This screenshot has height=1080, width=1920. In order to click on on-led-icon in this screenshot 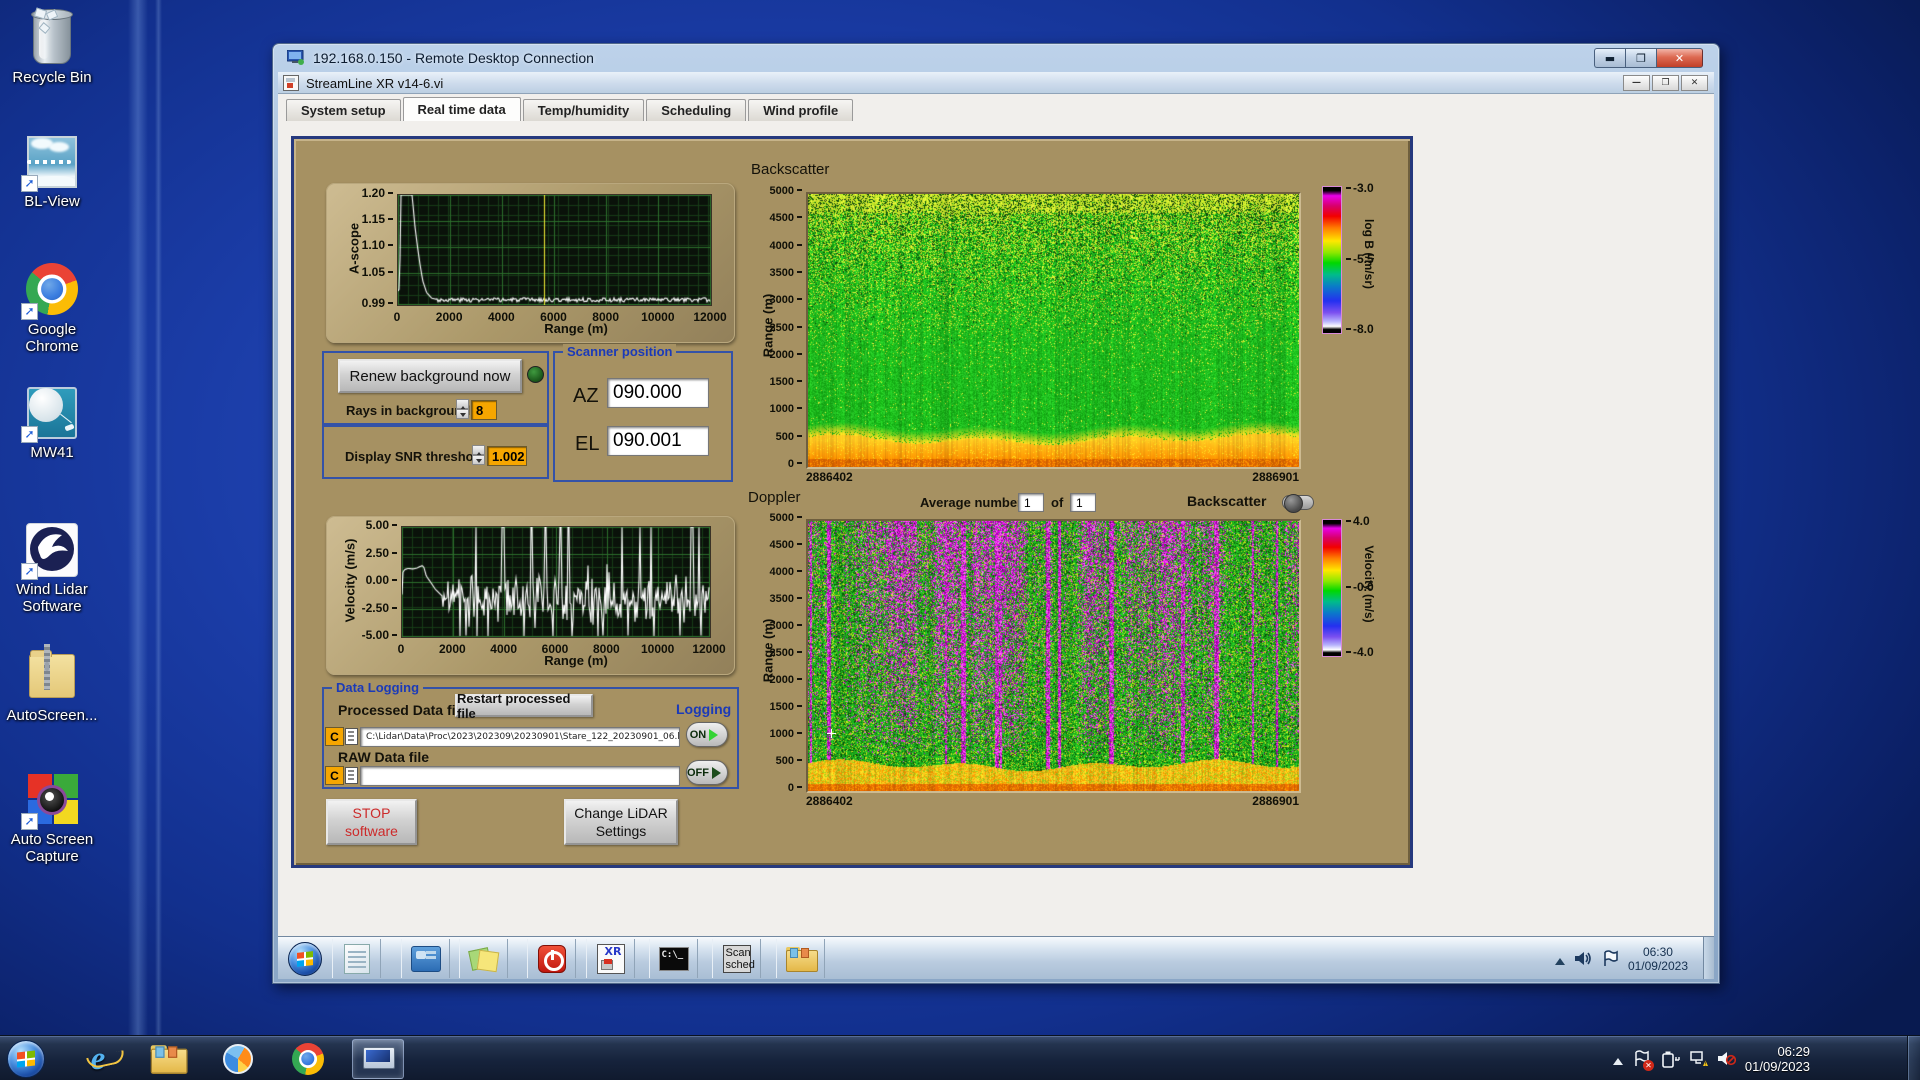, I will do `click(716, 734)`.